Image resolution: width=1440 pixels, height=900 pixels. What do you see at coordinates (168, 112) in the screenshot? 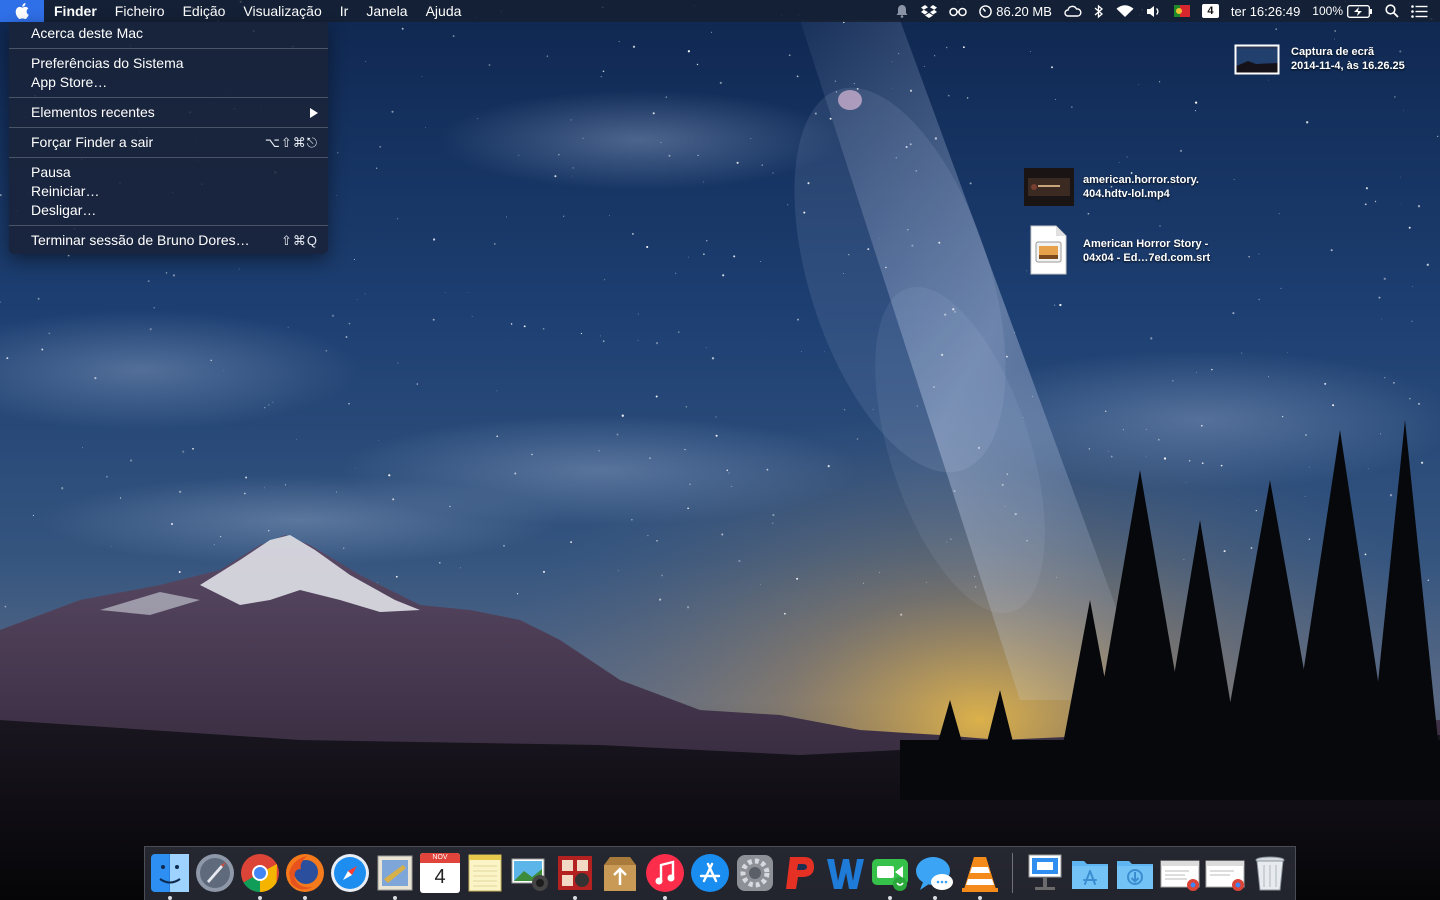
I see `menu-item-recent-items: Elementos recentes` at bounding box center [168, 112].